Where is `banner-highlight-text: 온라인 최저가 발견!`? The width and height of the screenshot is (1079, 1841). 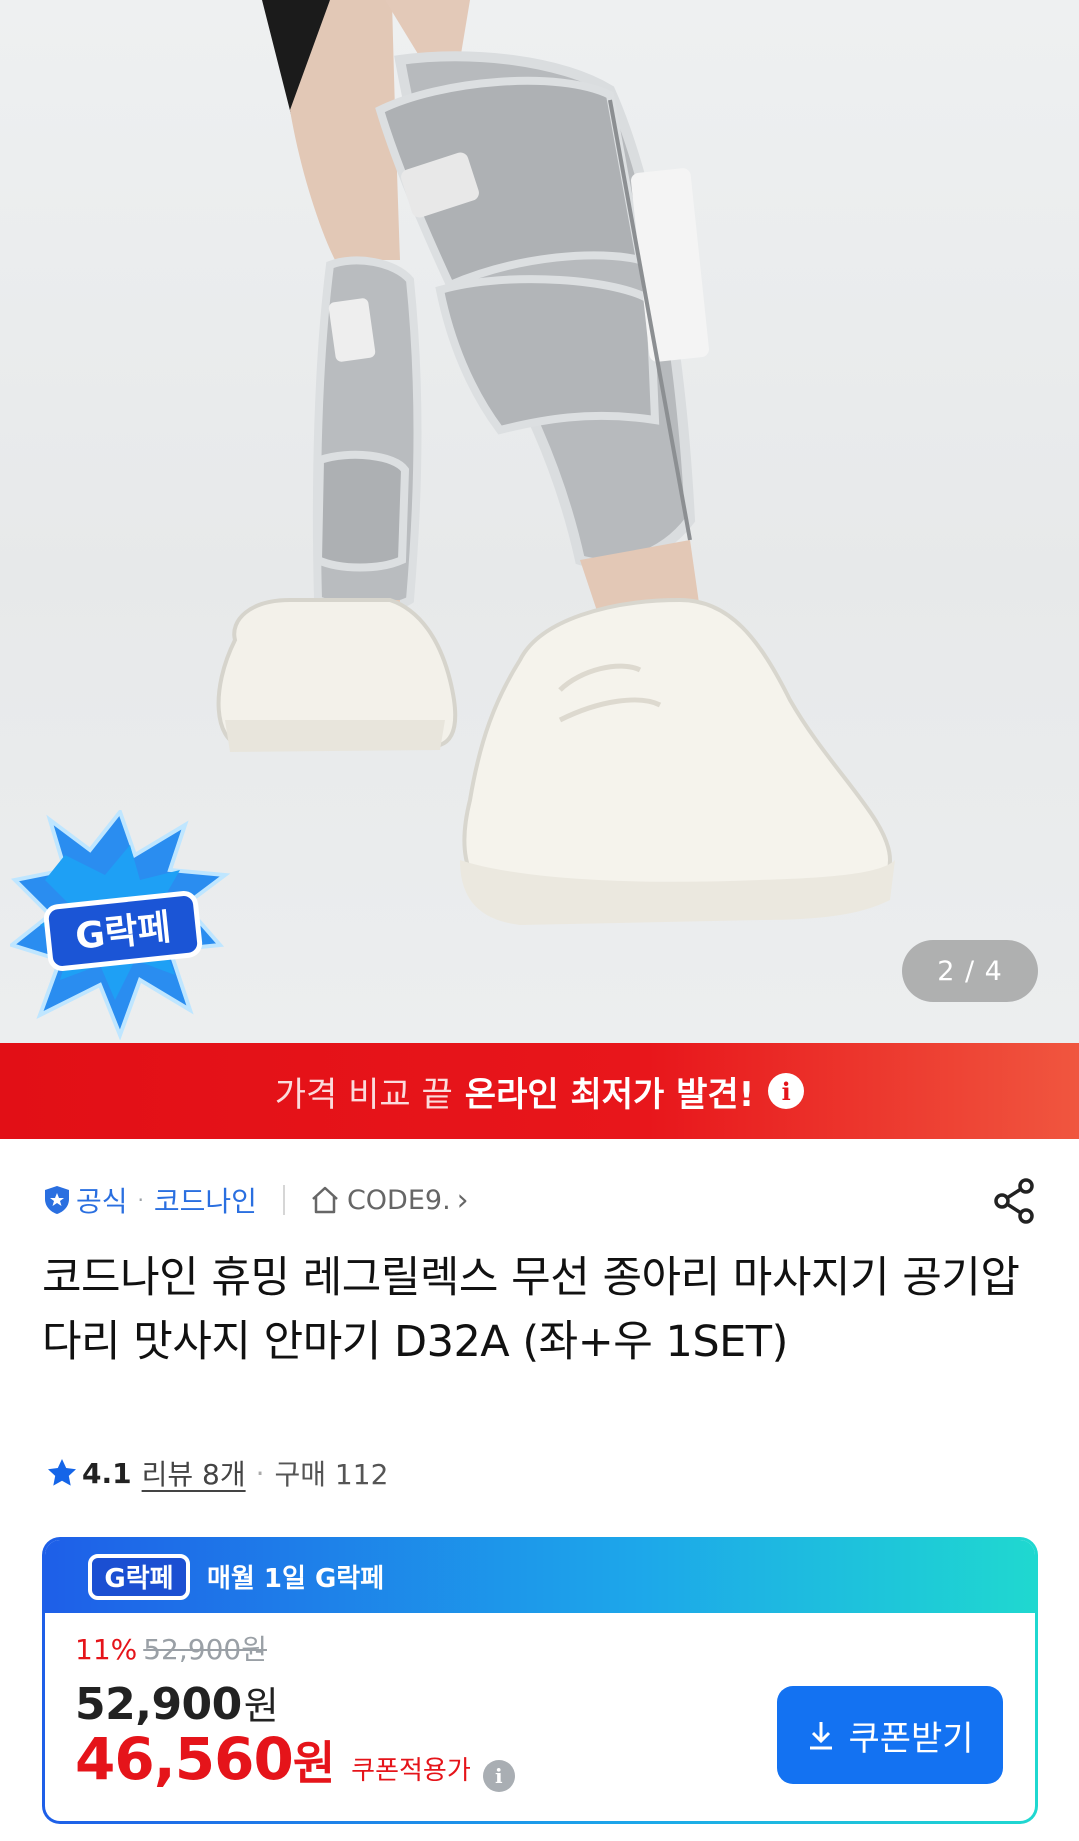
banner-highlight-text: 온라인 최저가 발견! is located at coordinates (609, 1094).